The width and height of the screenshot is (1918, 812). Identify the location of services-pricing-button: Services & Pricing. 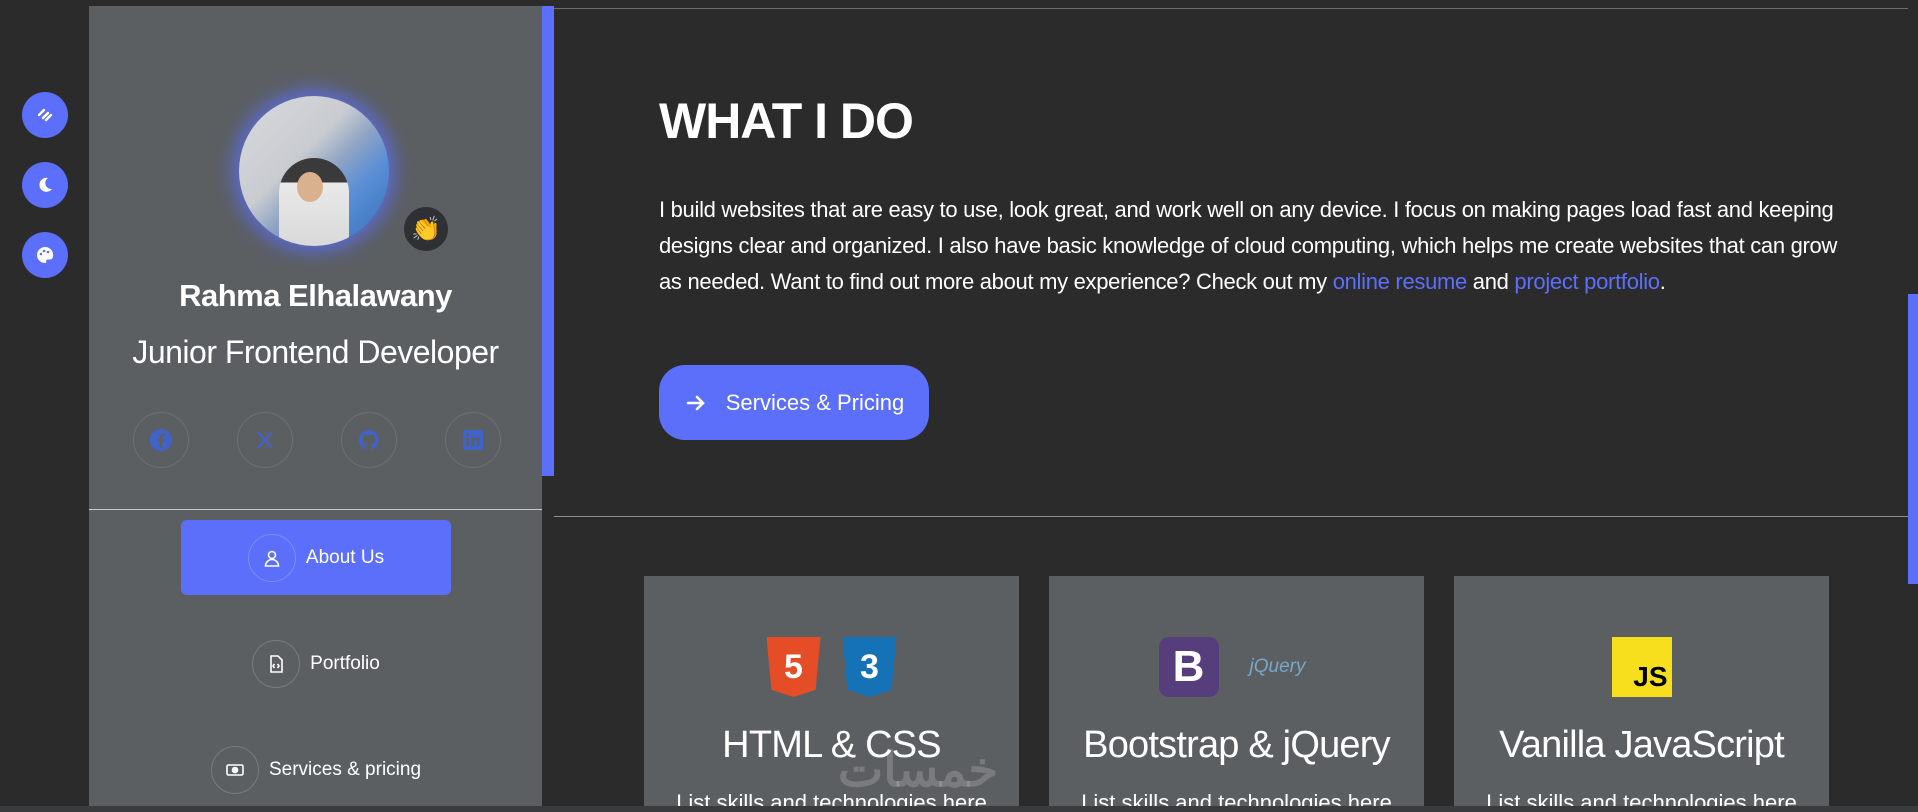
(794, 402).